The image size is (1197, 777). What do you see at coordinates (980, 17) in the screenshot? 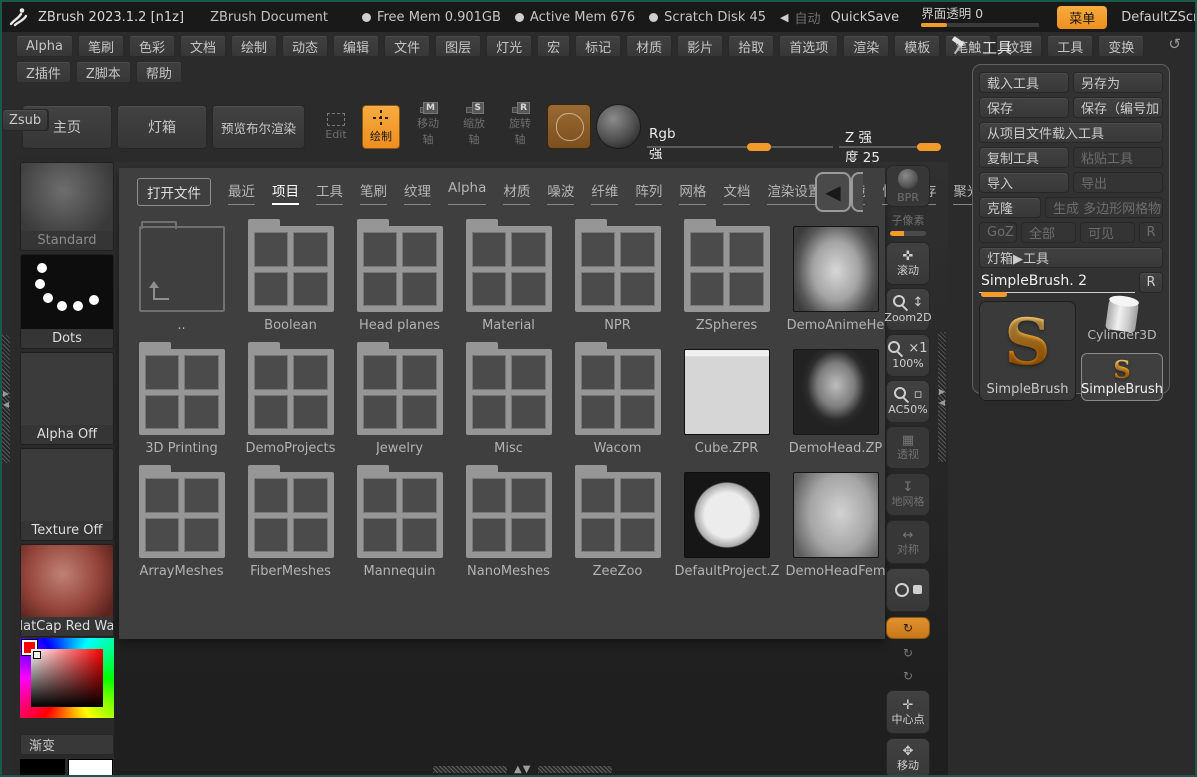
I see `ui-transparency-slider: 界面透明 0` at bounding box center [980, 17].